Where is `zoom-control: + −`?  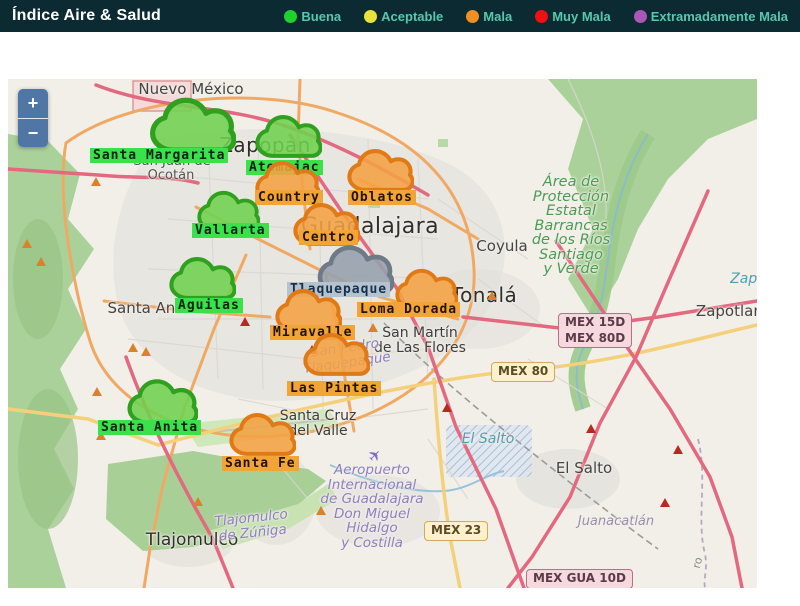 zoom-control: + − is located at coordinates (33, 118).